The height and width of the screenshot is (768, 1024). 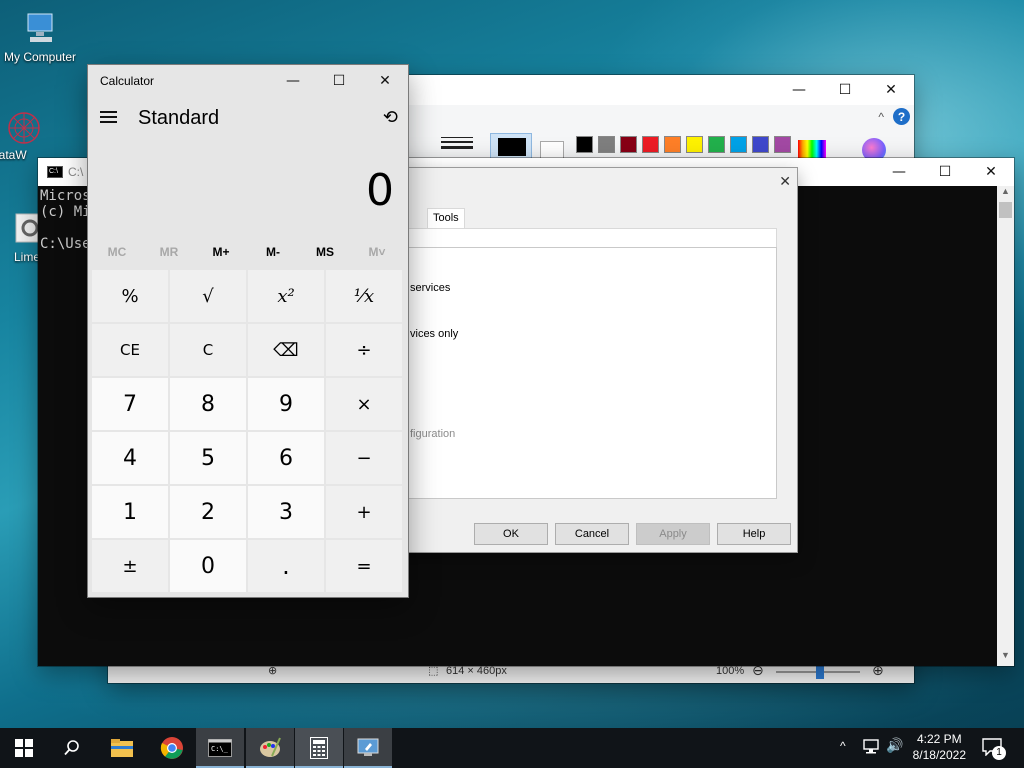 I want to click on memory-store-button: MS, so click(x=325, y=252).